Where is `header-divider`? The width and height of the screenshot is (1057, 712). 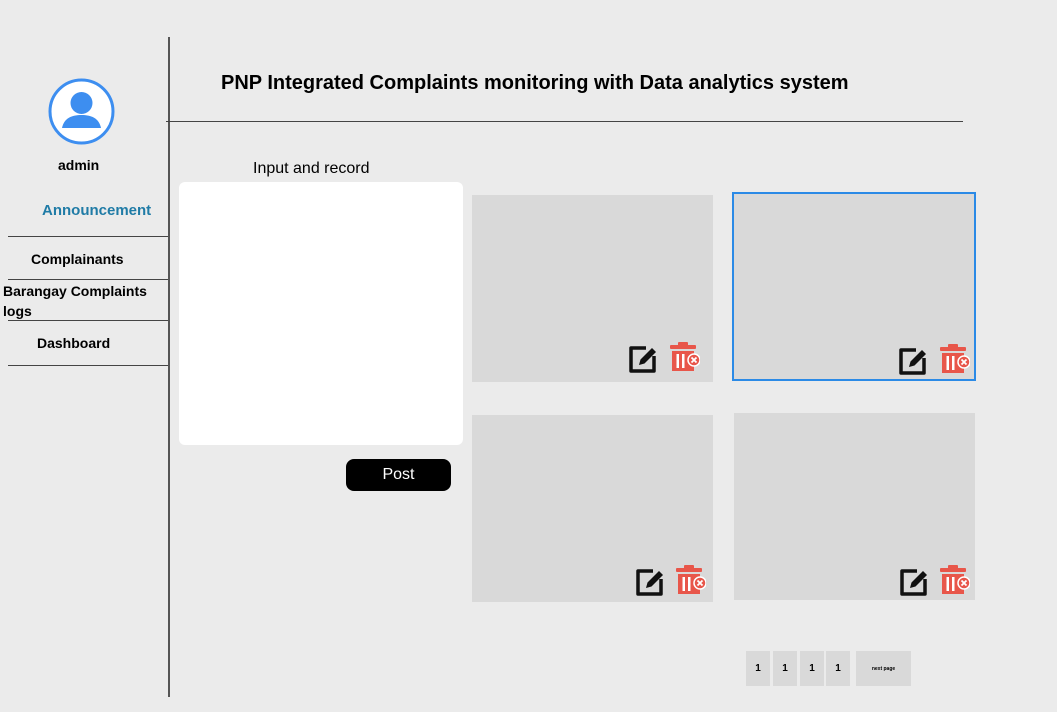 header-divider is located at coordinates (564, 121).